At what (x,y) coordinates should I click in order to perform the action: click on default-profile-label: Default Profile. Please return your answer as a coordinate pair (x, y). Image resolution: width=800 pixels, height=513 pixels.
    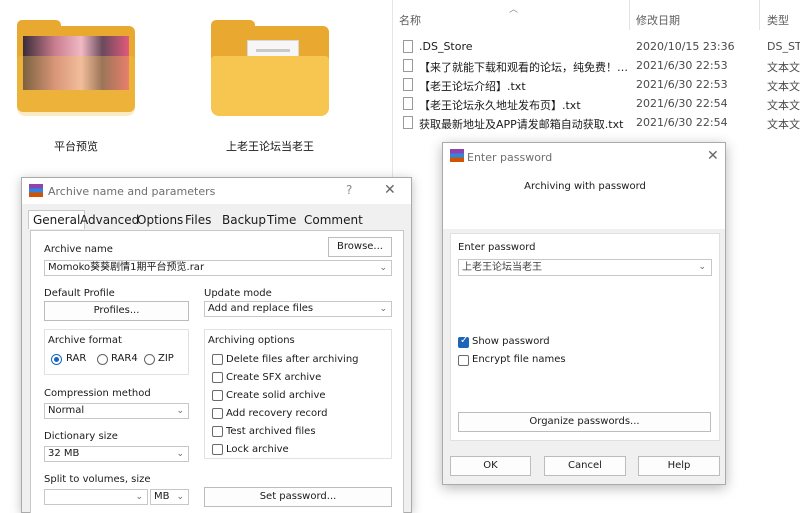
    Looking at the image, I should click on (79, 293).